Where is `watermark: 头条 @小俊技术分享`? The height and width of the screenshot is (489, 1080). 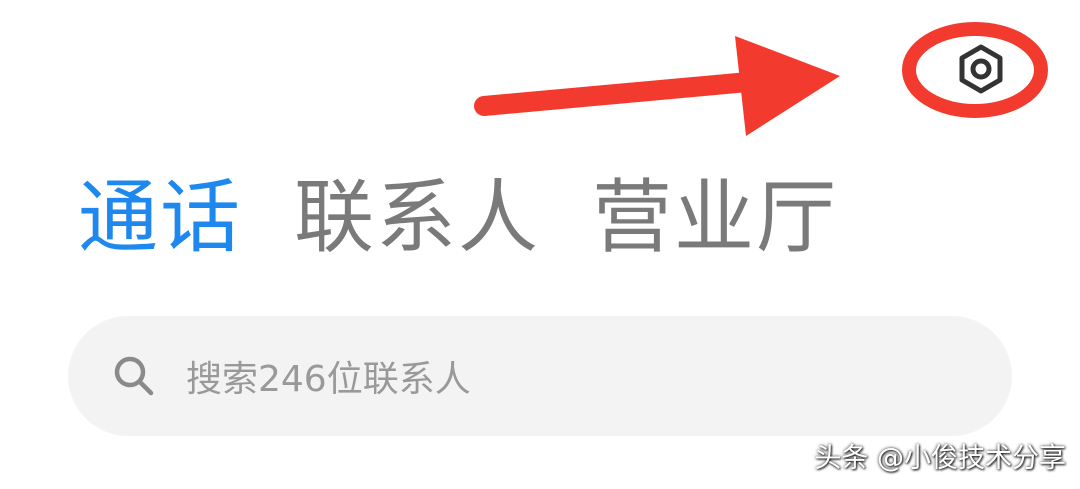
watermark: 头条 @小俊技术分享 is located at coordinates (940, 458).